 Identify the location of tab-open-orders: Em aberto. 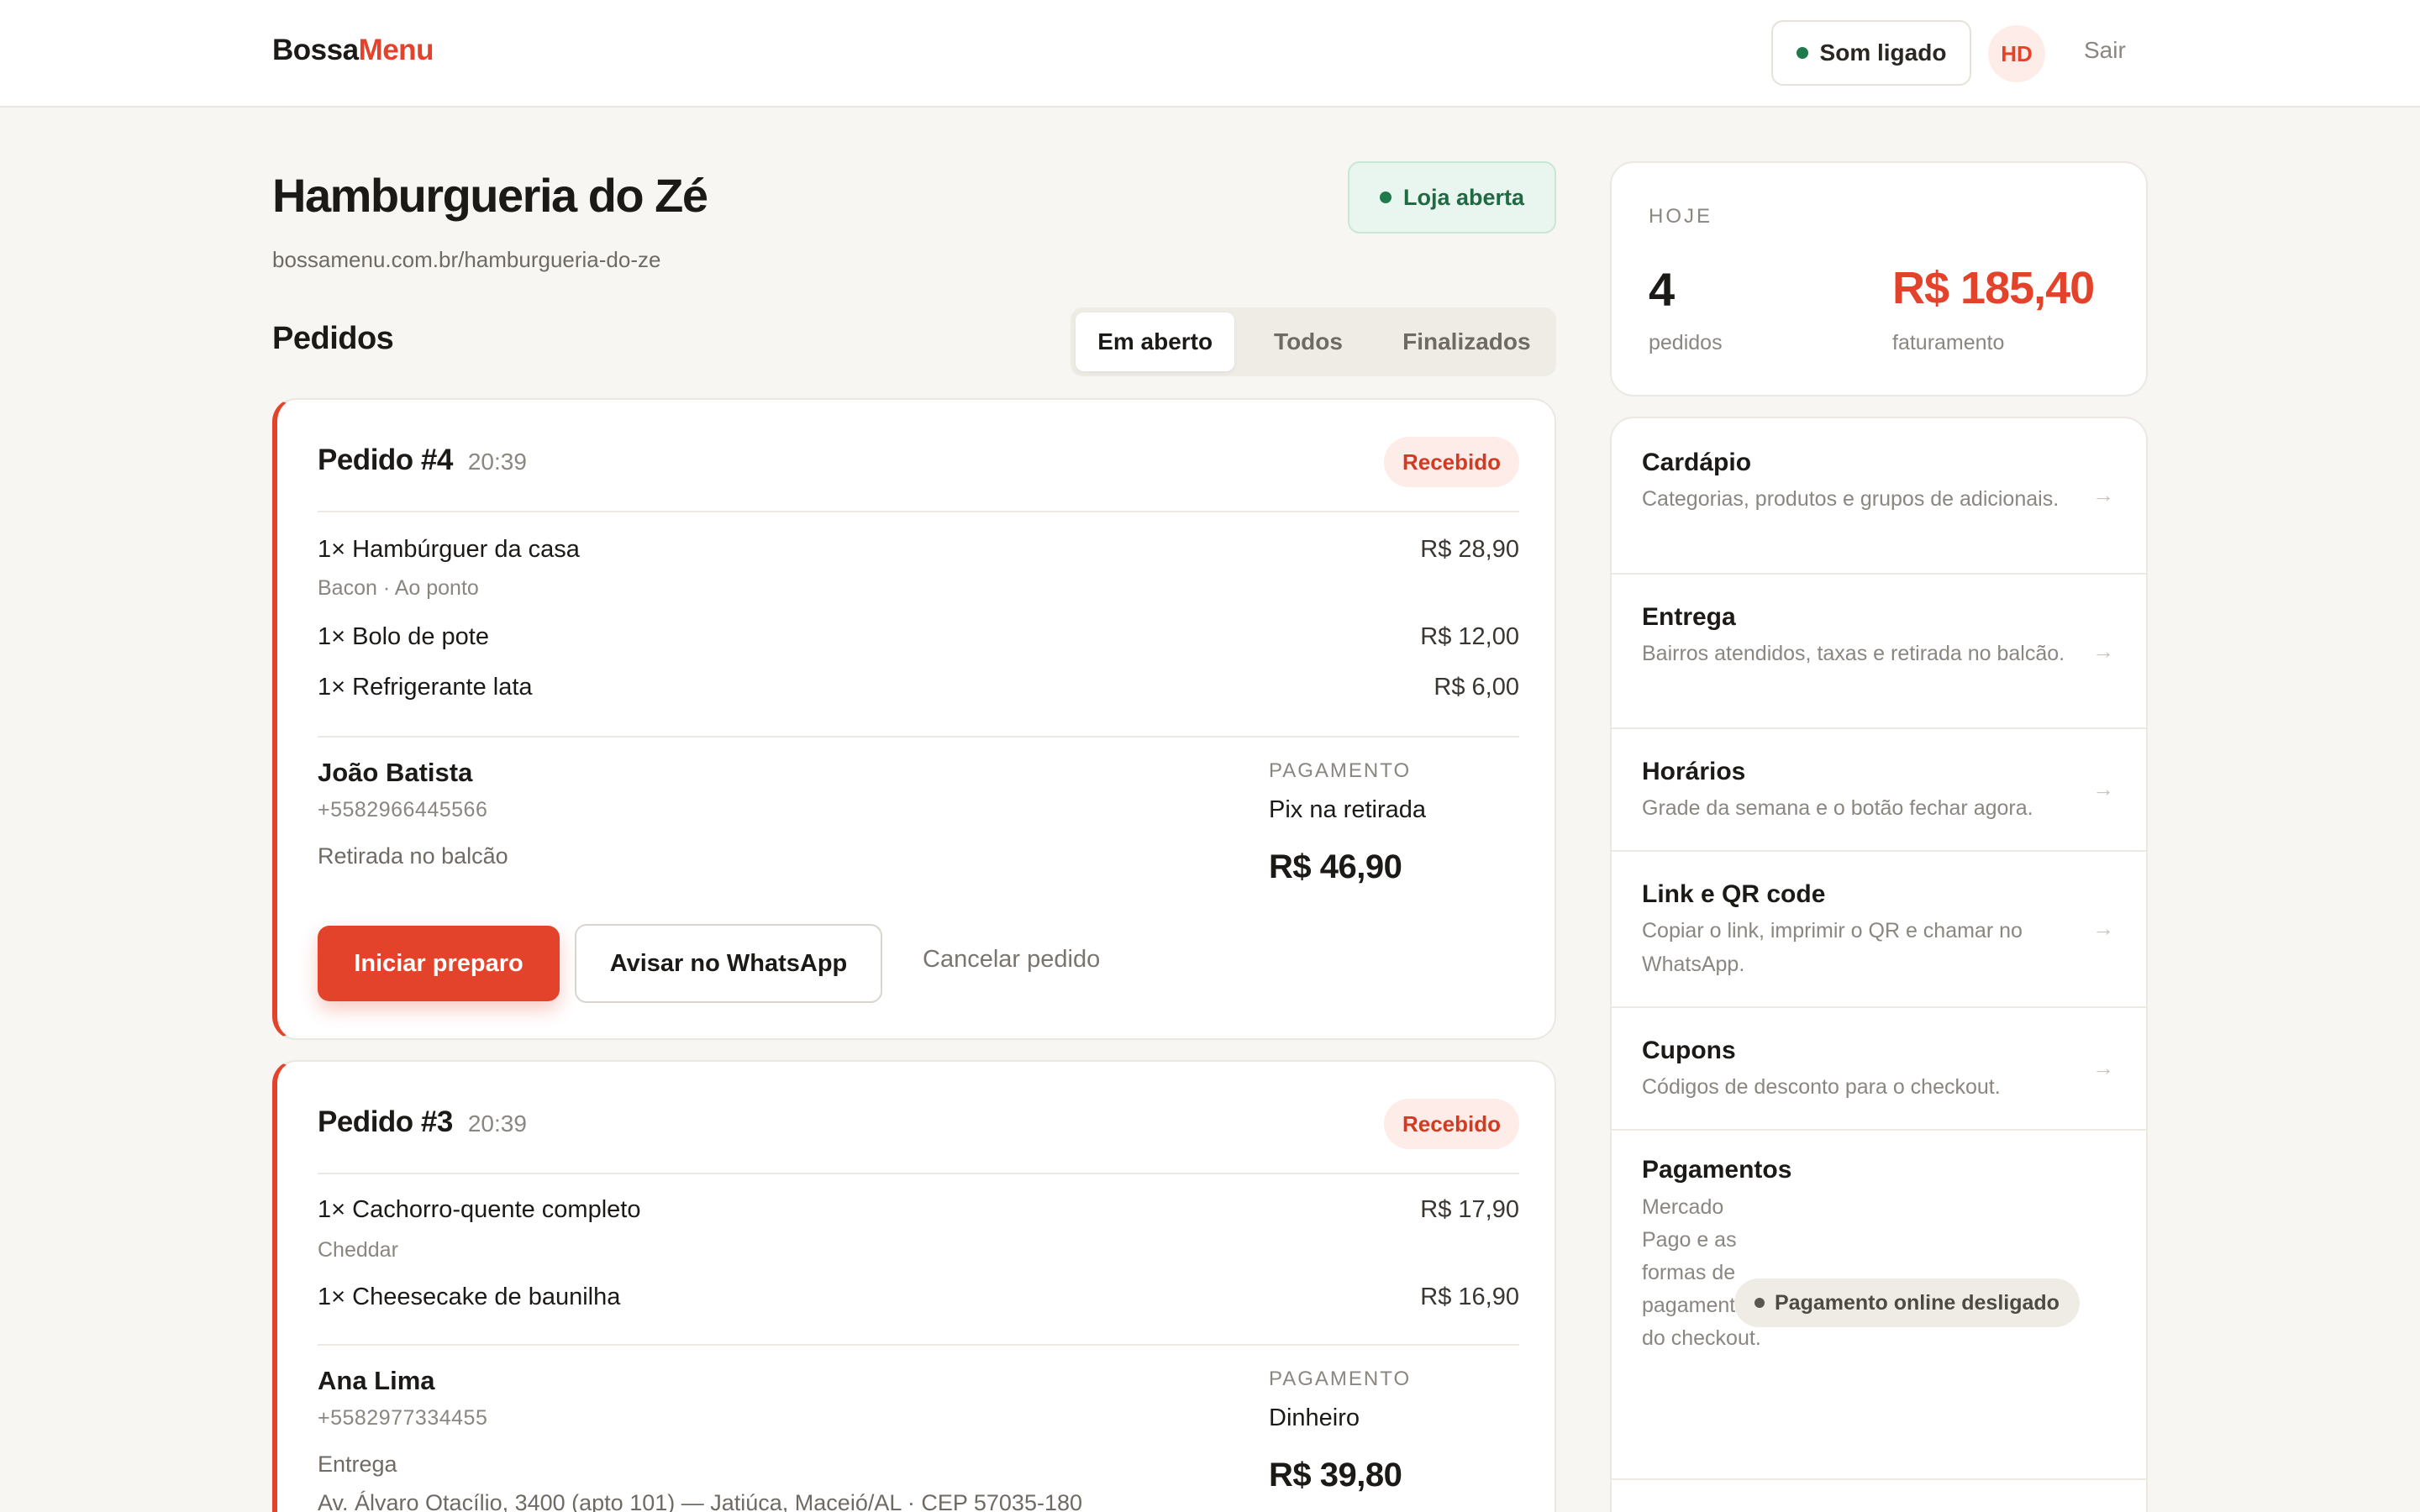
(1155, 341).